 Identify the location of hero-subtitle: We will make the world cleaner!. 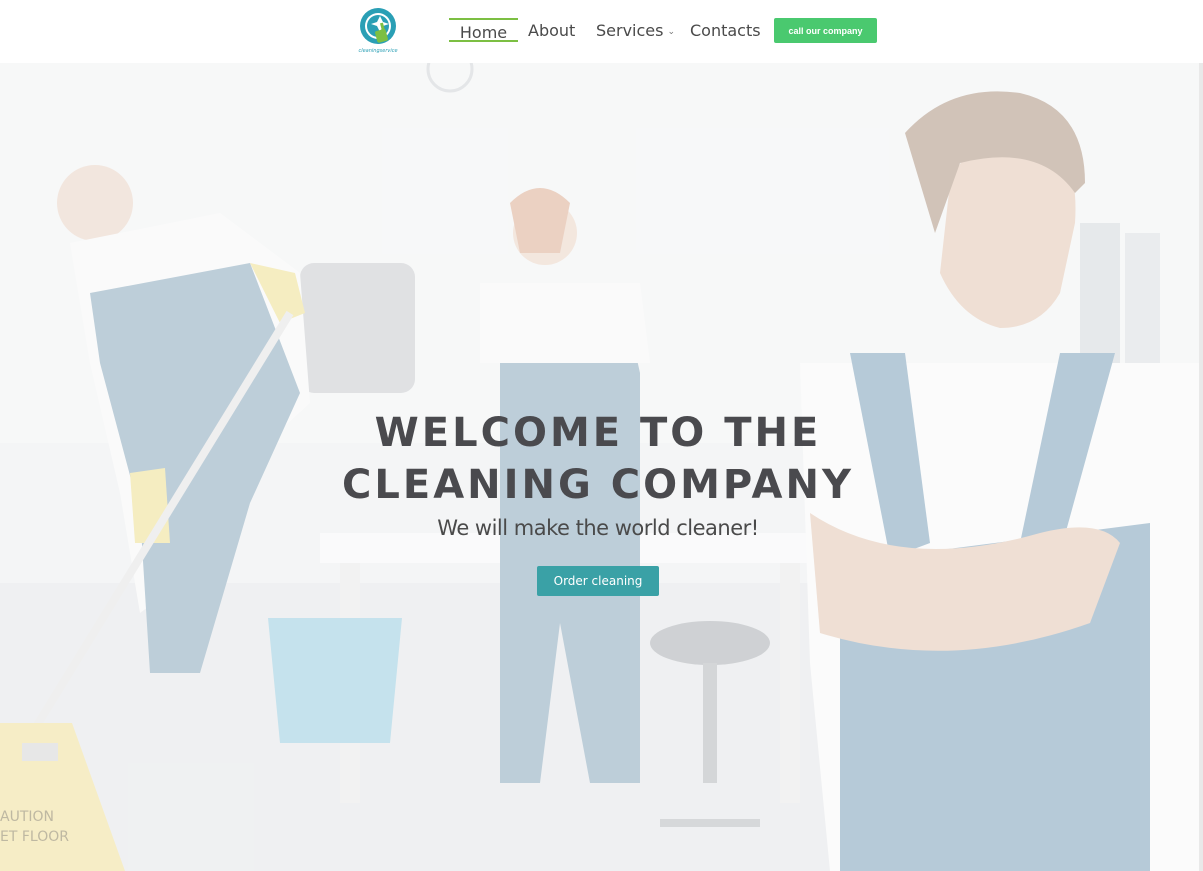
(598, 528).